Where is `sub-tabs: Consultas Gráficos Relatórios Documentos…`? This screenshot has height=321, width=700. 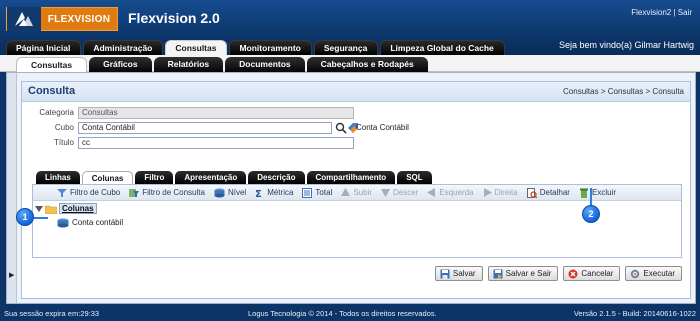
sub-tabs: Consultas Gráficos Relatórios Documentos… is located at coordinates (223, 64).